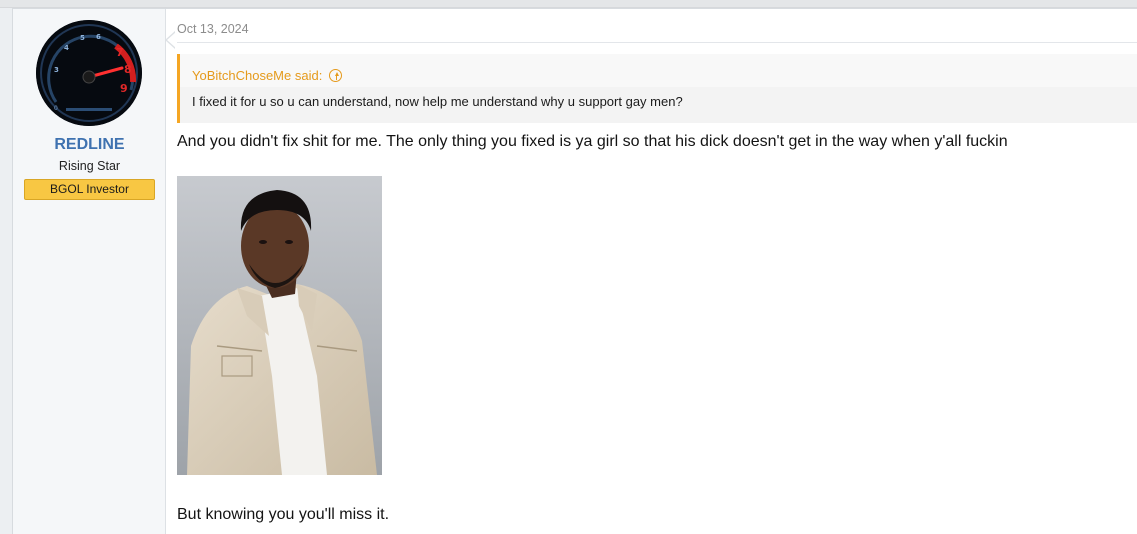  What do you see at coordinates (89, 189) in the screenshot?
I see `user-banner: BGOL Investor` at bounding box center [89, 189].